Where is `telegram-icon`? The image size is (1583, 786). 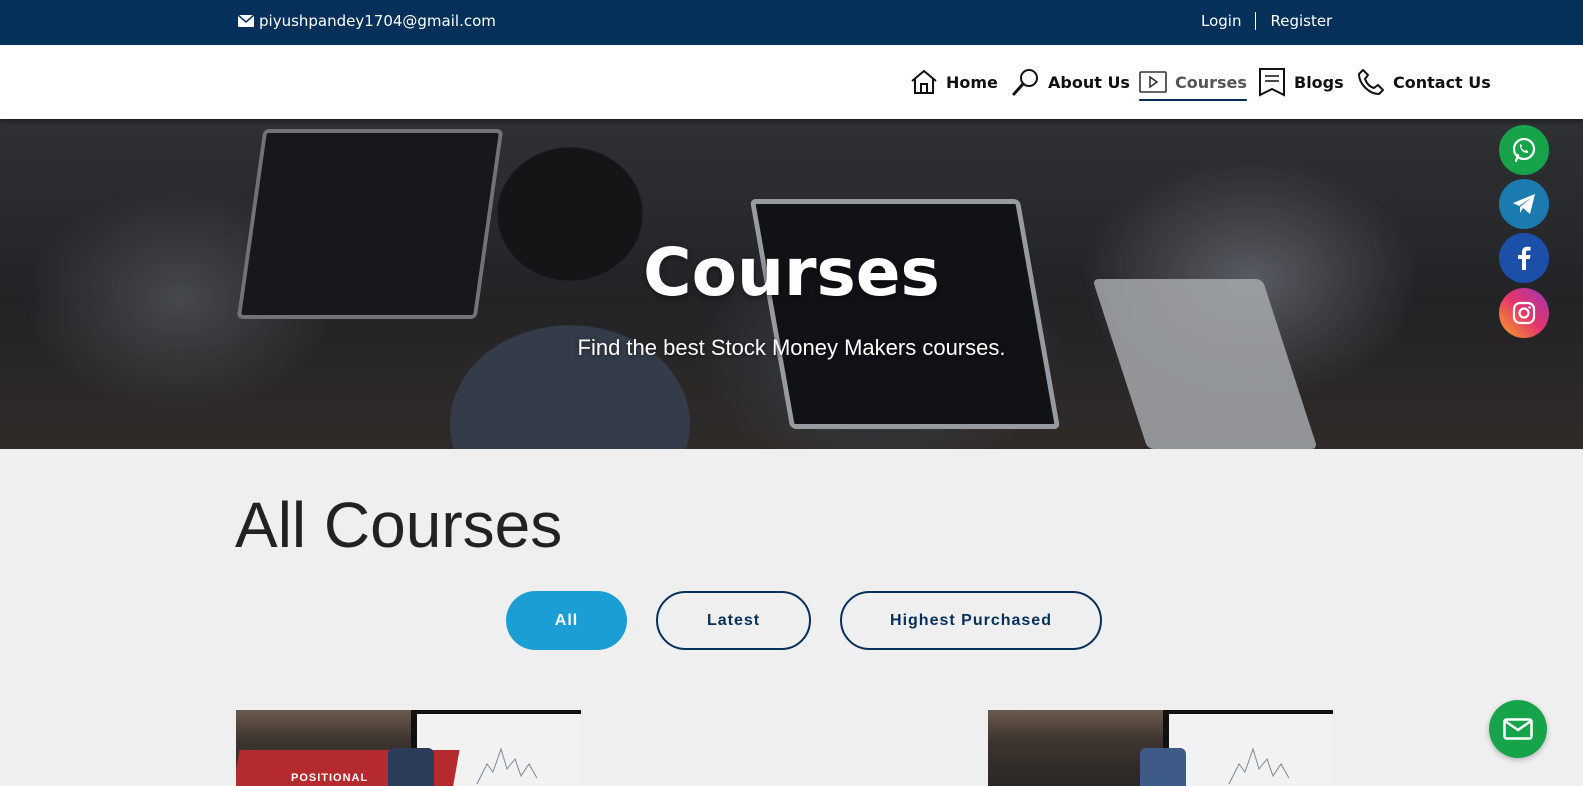
telegram-icon is located at coordinates (1524, 204).